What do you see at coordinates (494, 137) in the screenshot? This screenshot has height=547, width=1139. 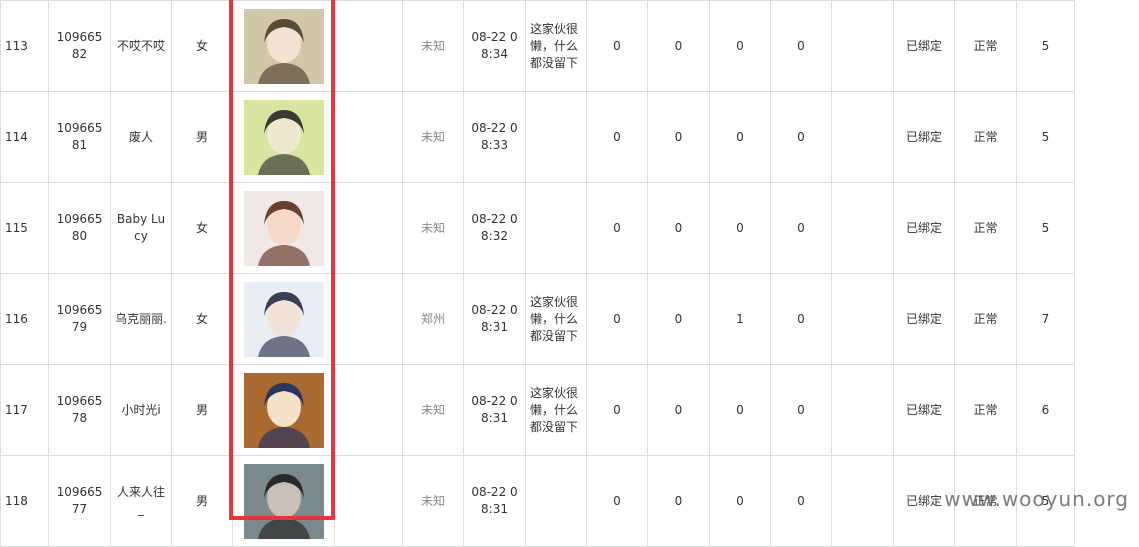 I see `register-time: 08-22 08:33` at bounding box center [494, 137].